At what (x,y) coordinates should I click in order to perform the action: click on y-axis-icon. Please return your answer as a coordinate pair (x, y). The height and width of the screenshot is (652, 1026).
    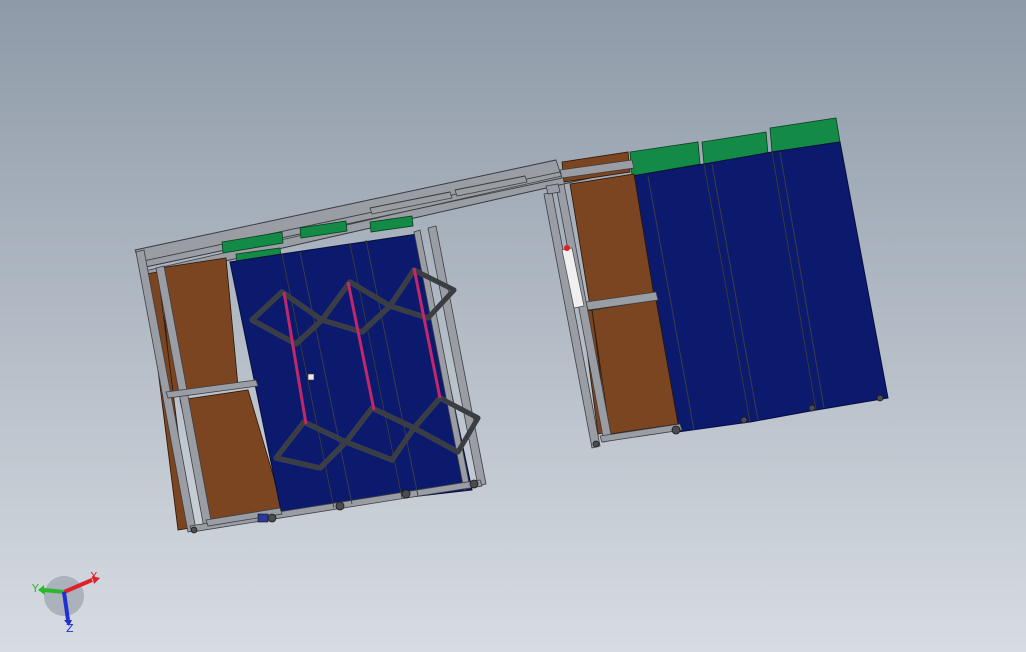
    Looking at the image, I should click on (54, 591).